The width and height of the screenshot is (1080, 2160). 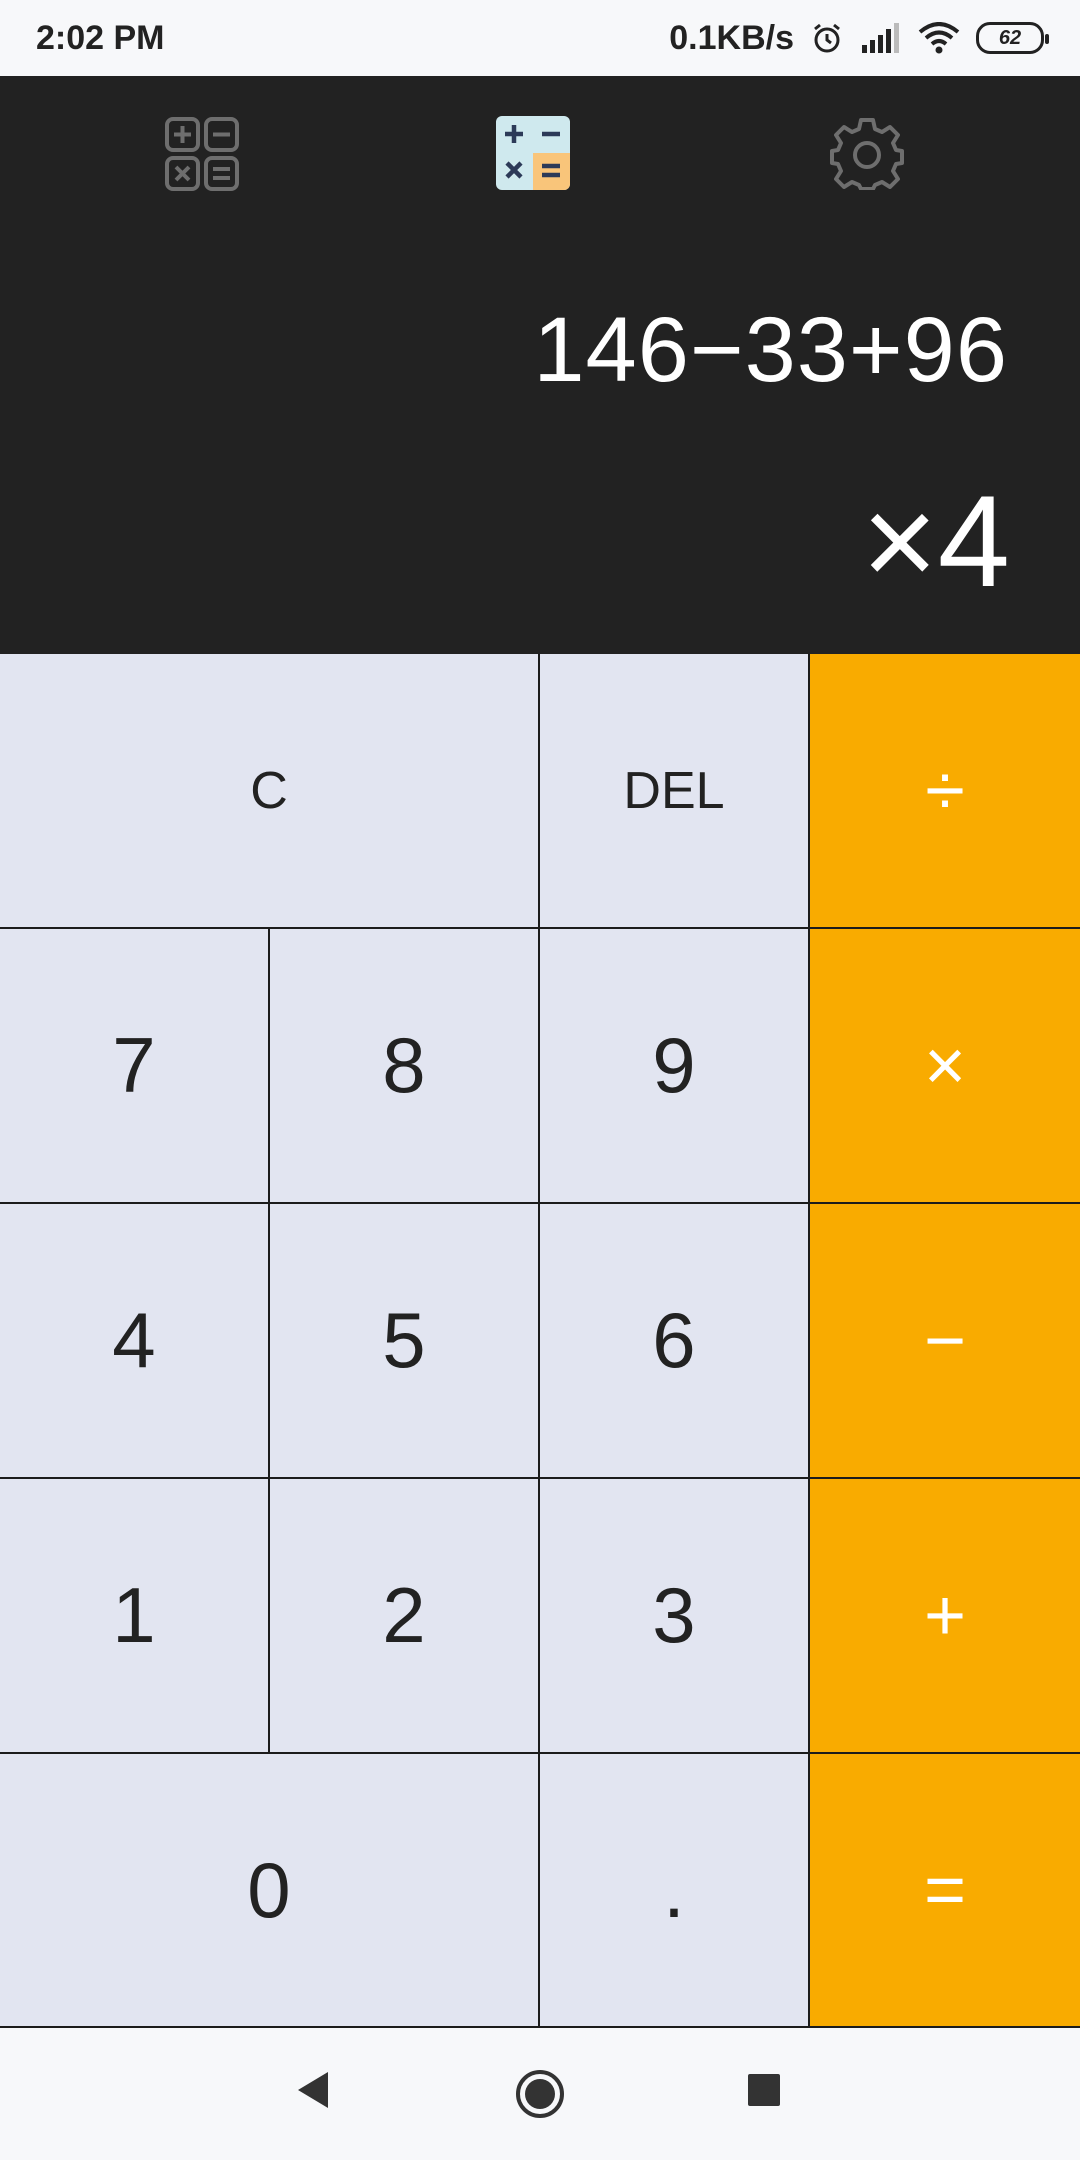 What do you see at coordinates (135, 1616) in the screenshot?
I see `digit-1-button: 1` at bounding box center [135, 1616].